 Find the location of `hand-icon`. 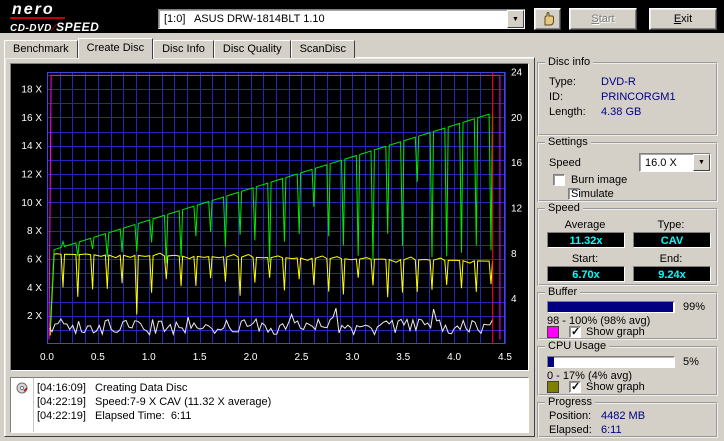

hand-icon is located at coordinates (549, 18).